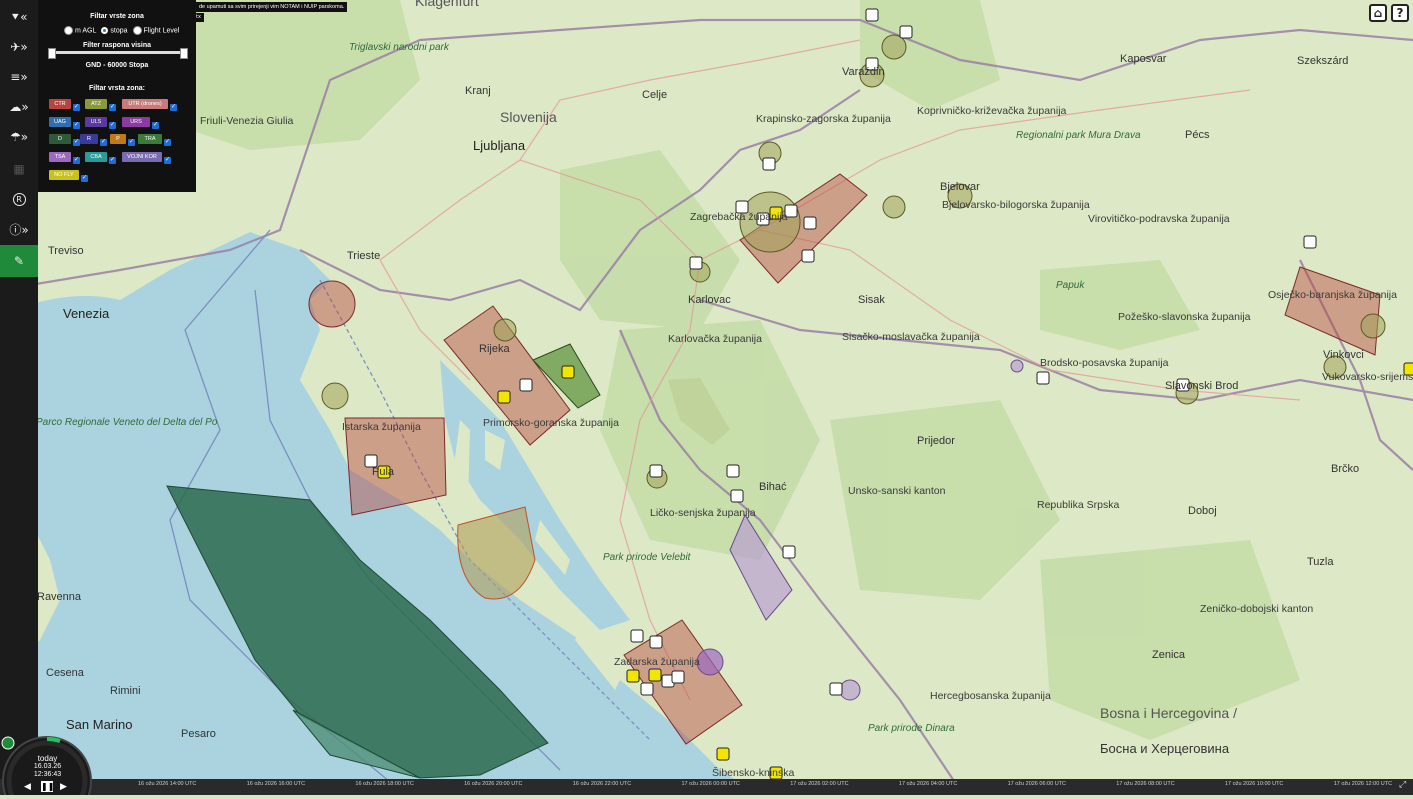 Image resolution: width=1413 pixels, height=799 pixels. I want to click on drone-button: ✎, so click(19, 261).